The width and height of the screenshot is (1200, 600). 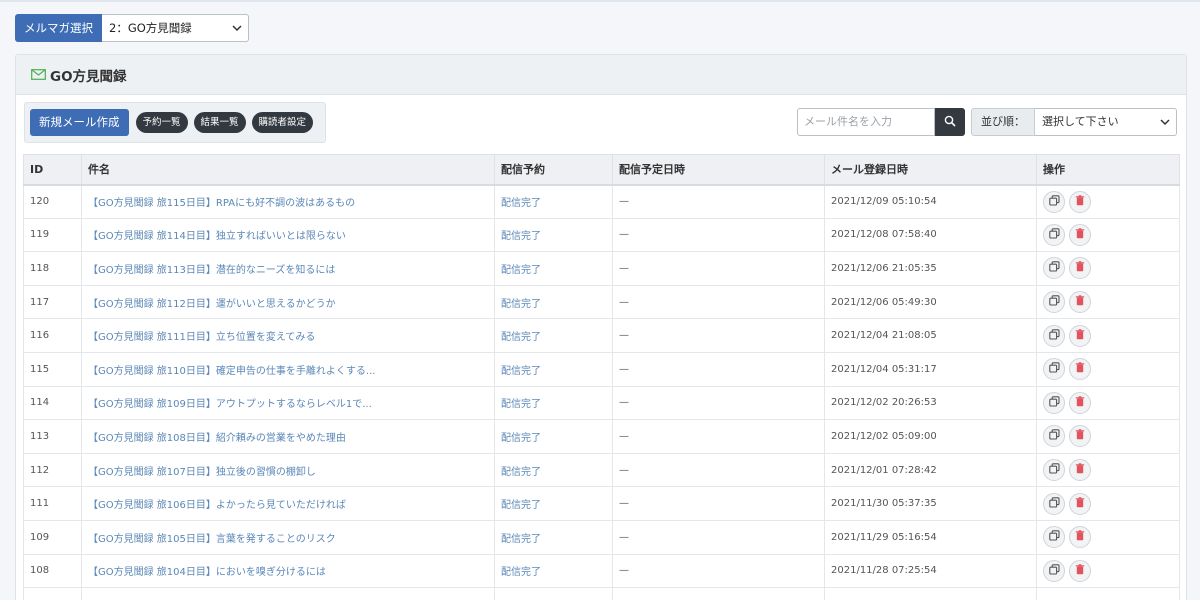 What do you see at coordinates (237, 33) in the screenshot?
I see `chevron-down-icon` at bounding box center [237, 33].